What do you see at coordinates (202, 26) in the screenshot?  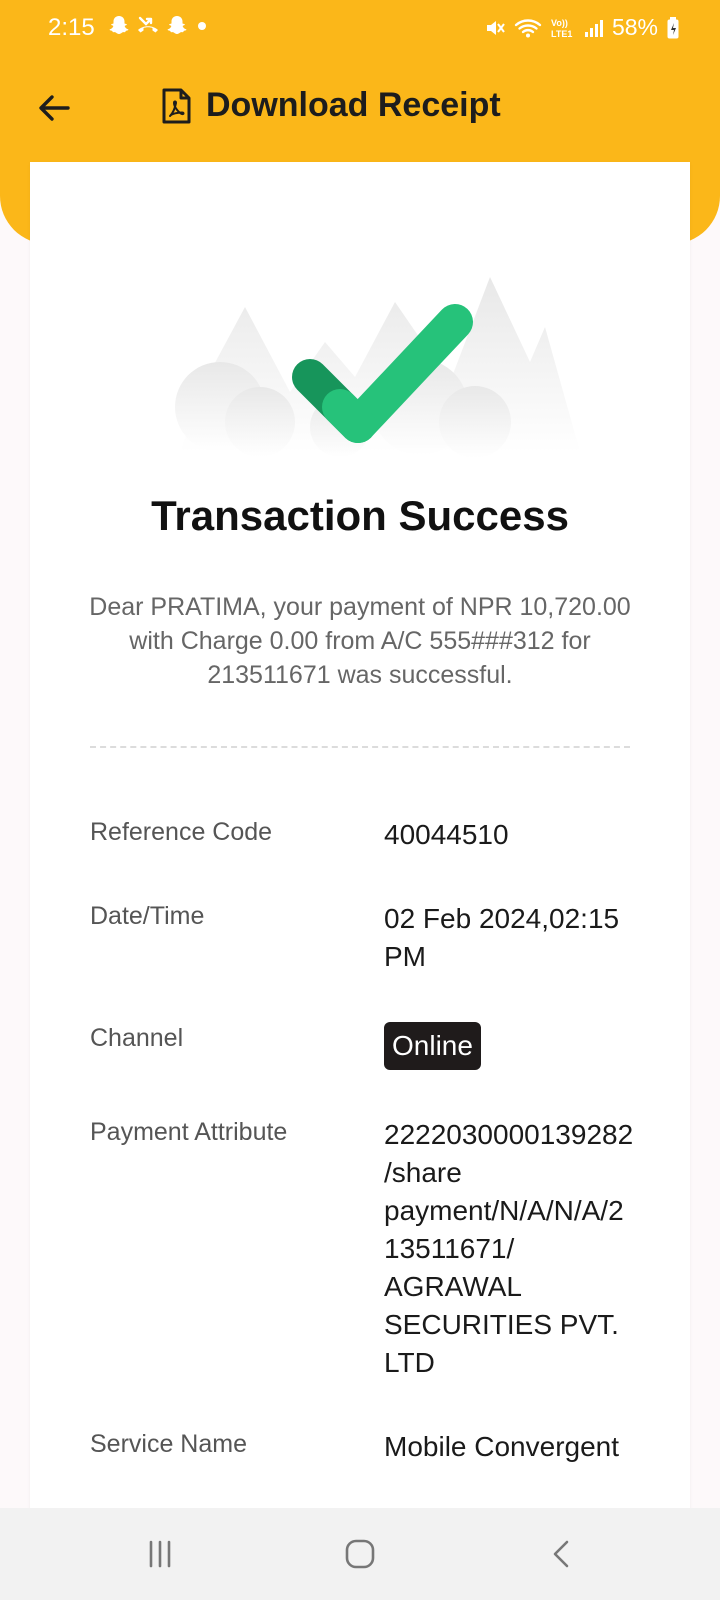 I see `dot-icon` at bounding box center [202, 26].